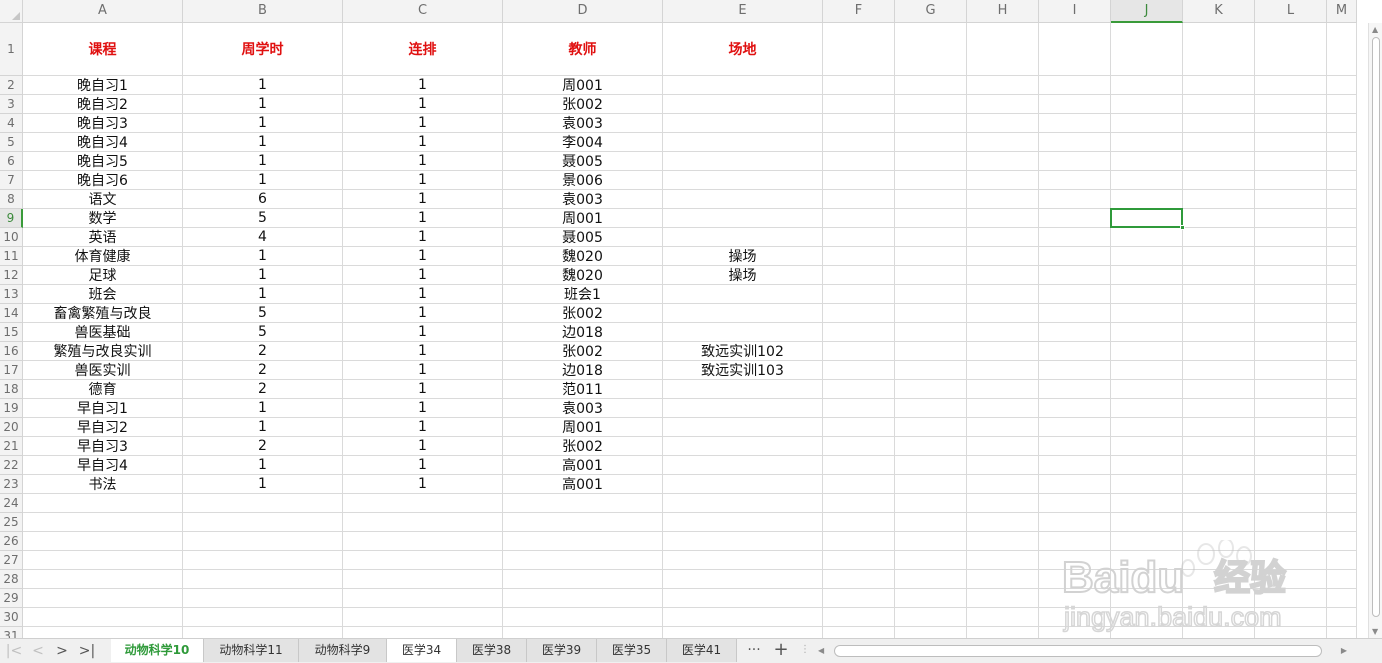 The image size is (1382, 663). What do you see at coordinates (931, 294) in the screenshot?
I see `cell-g13` at bounding box center [931, 294].